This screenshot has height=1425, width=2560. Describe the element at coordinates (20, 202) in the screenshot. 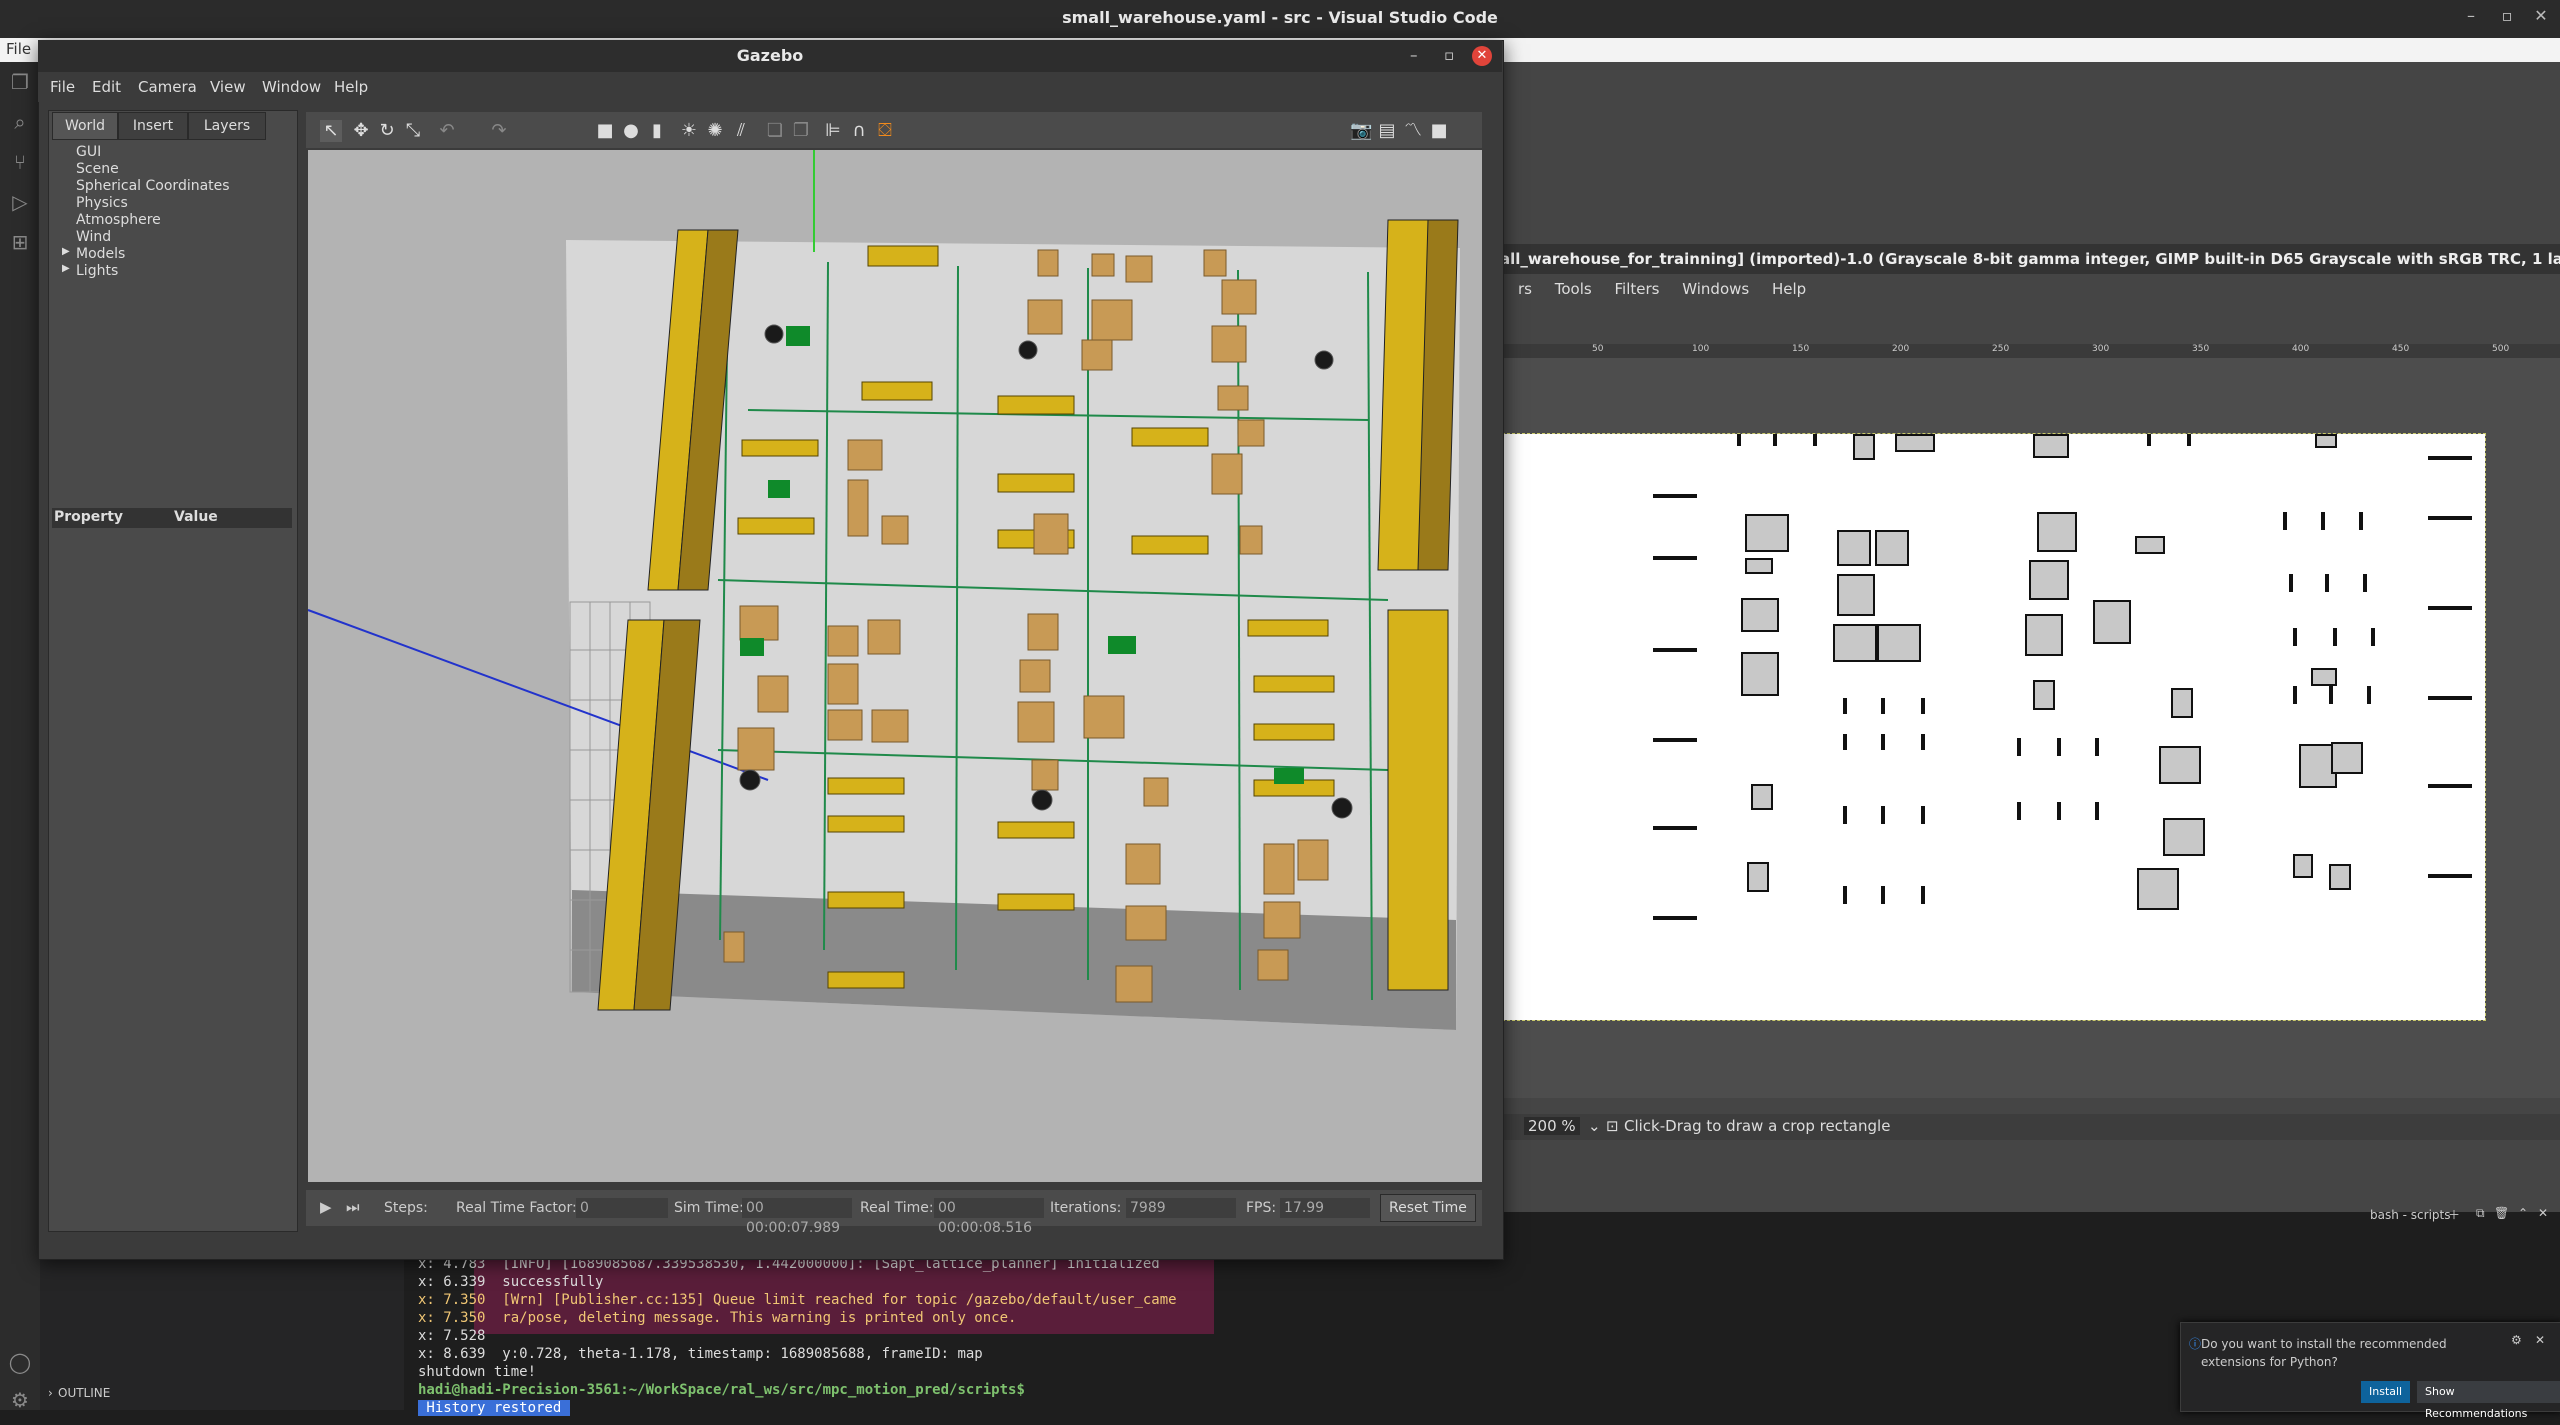

I see `run-debug-icon: ▷` at that location.